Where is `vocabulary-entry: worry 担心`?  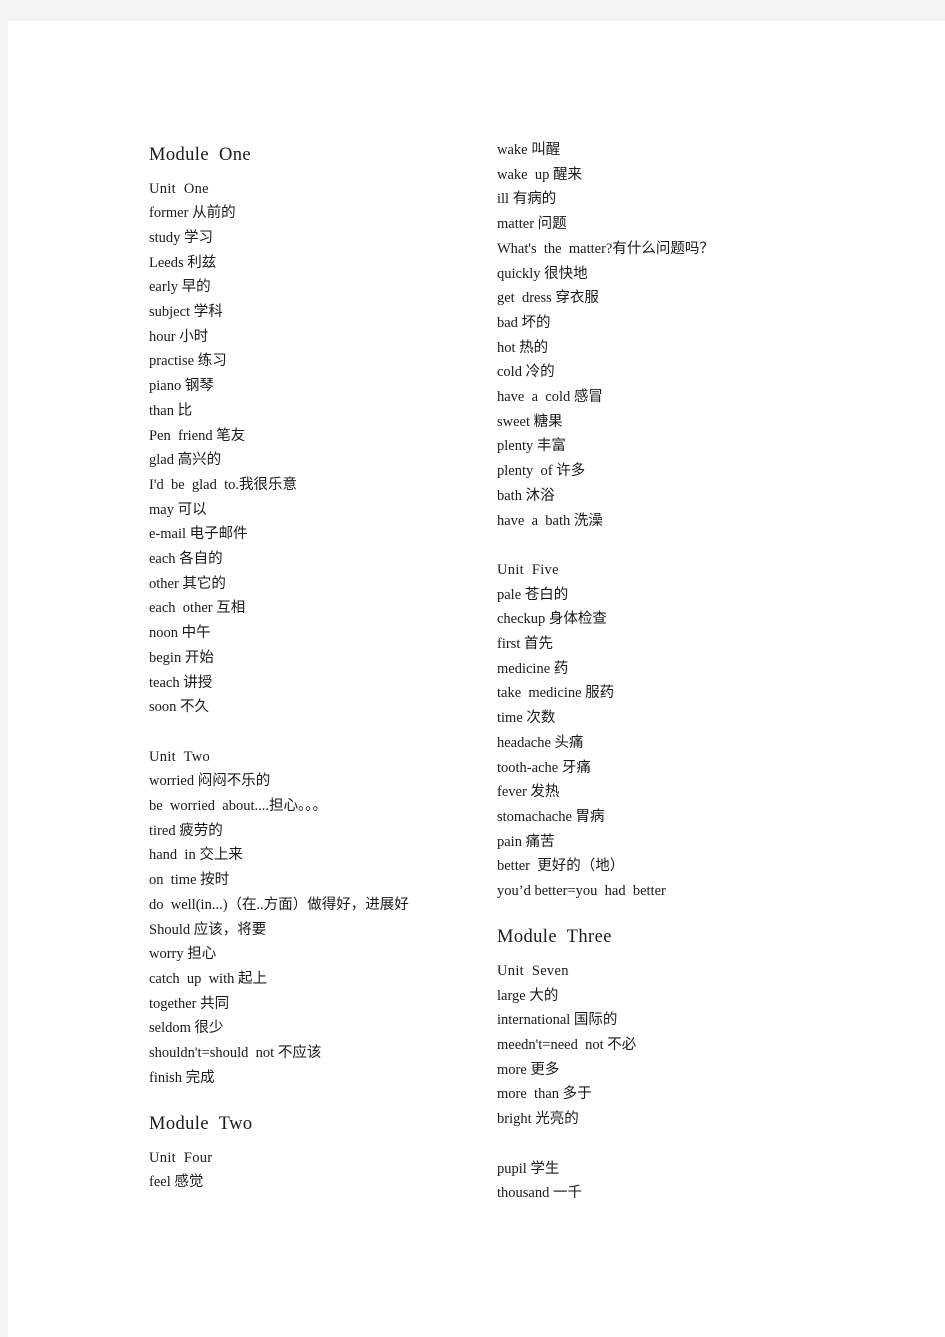
vocabulary-entry: worry 担心 is located at coordinates (183, 954).